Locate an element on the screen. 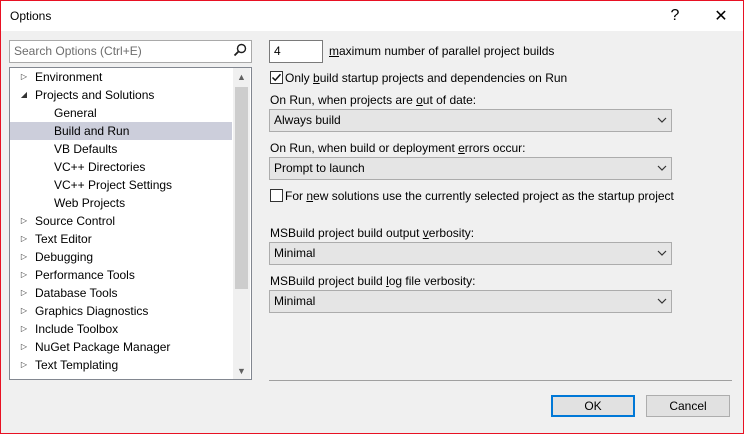 The height and width of the screenshot is (434, 744). dropdown-value: Always build is located at coordinates (307, 120).